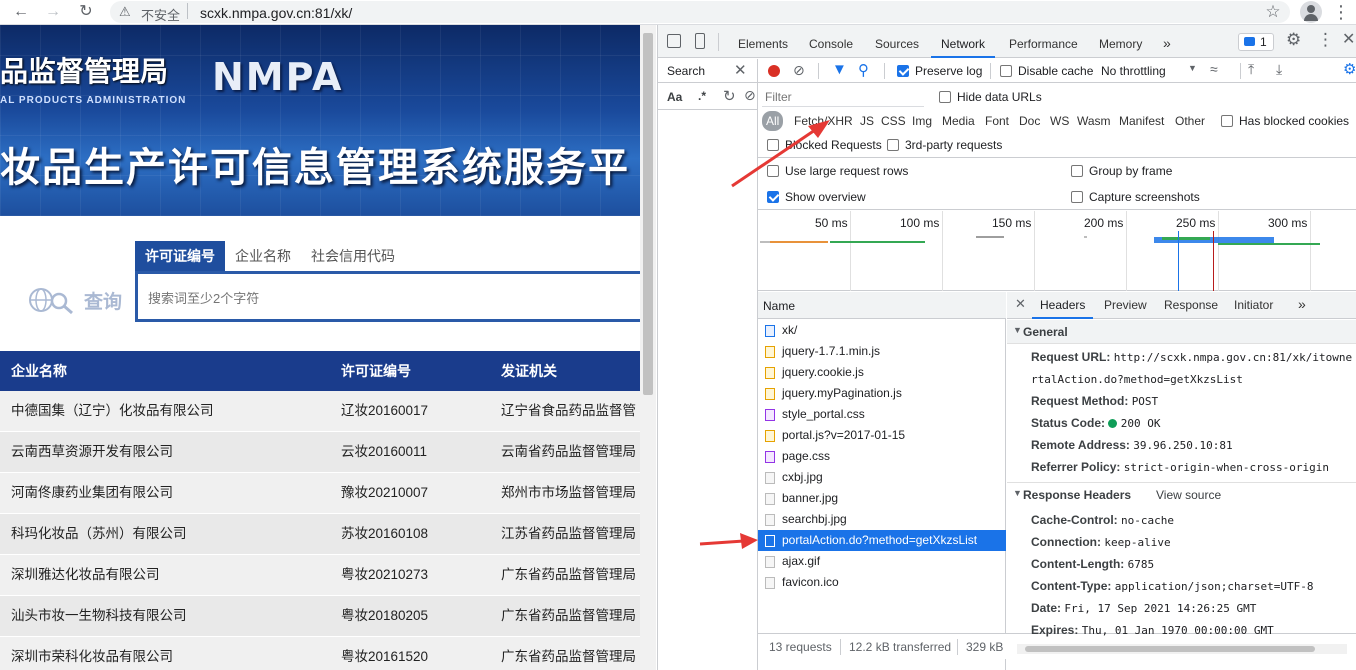 This screenshot has width=1356, height=670. I want to click on blocked-requests-checkbox, so click(773, 145).